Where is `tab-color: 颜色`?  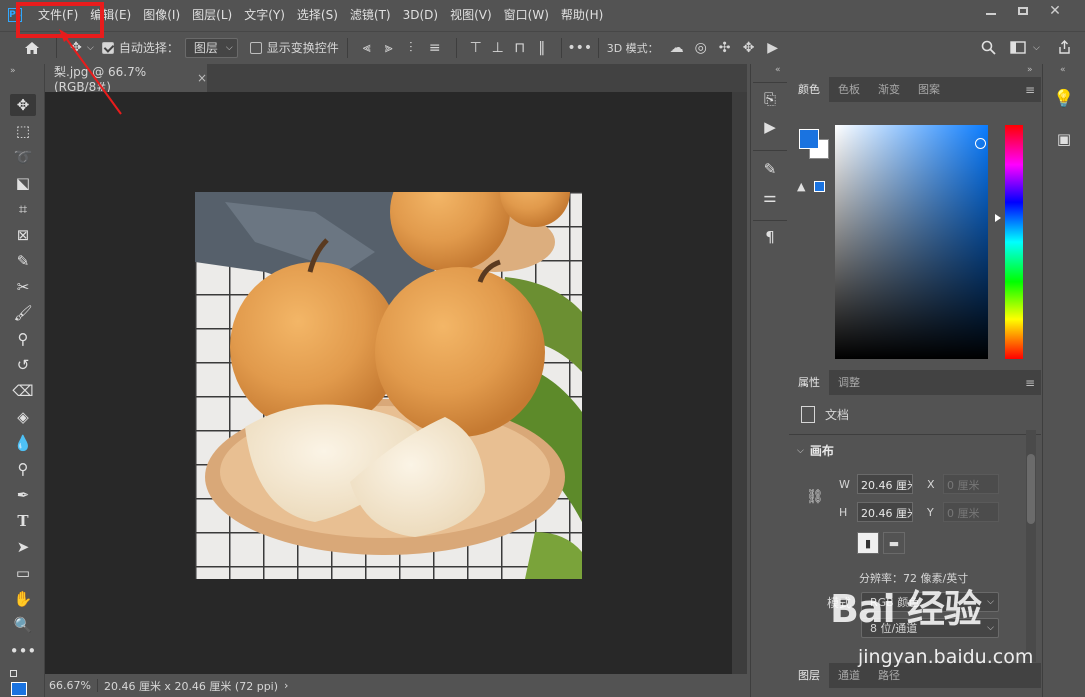 tab-color: 颜色 is located at coordinates (809, 89).